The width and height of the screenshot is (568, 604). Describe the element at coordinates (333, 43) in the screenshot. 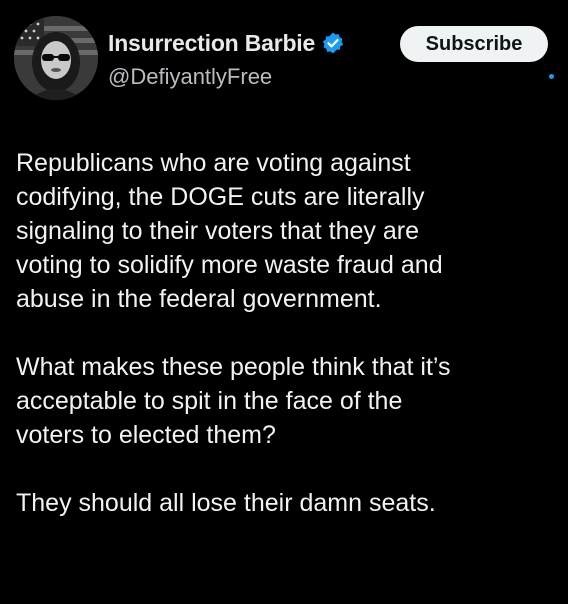

I see `verified-badge-icon` at that location.